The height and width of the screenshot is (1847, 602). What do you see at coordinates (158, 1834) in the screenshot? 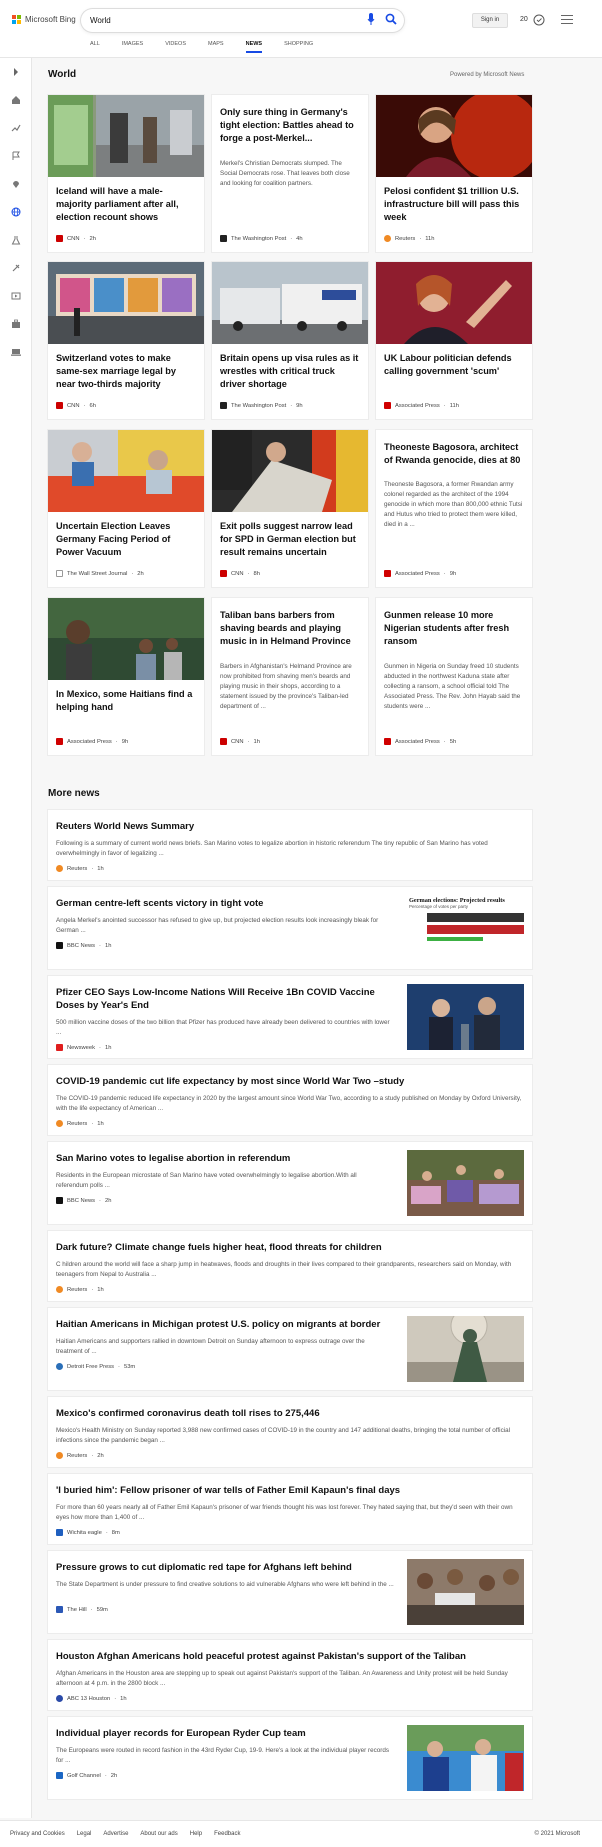
I see `footer-link-about-ads: About our ads` at bounding box center [158, 1834].